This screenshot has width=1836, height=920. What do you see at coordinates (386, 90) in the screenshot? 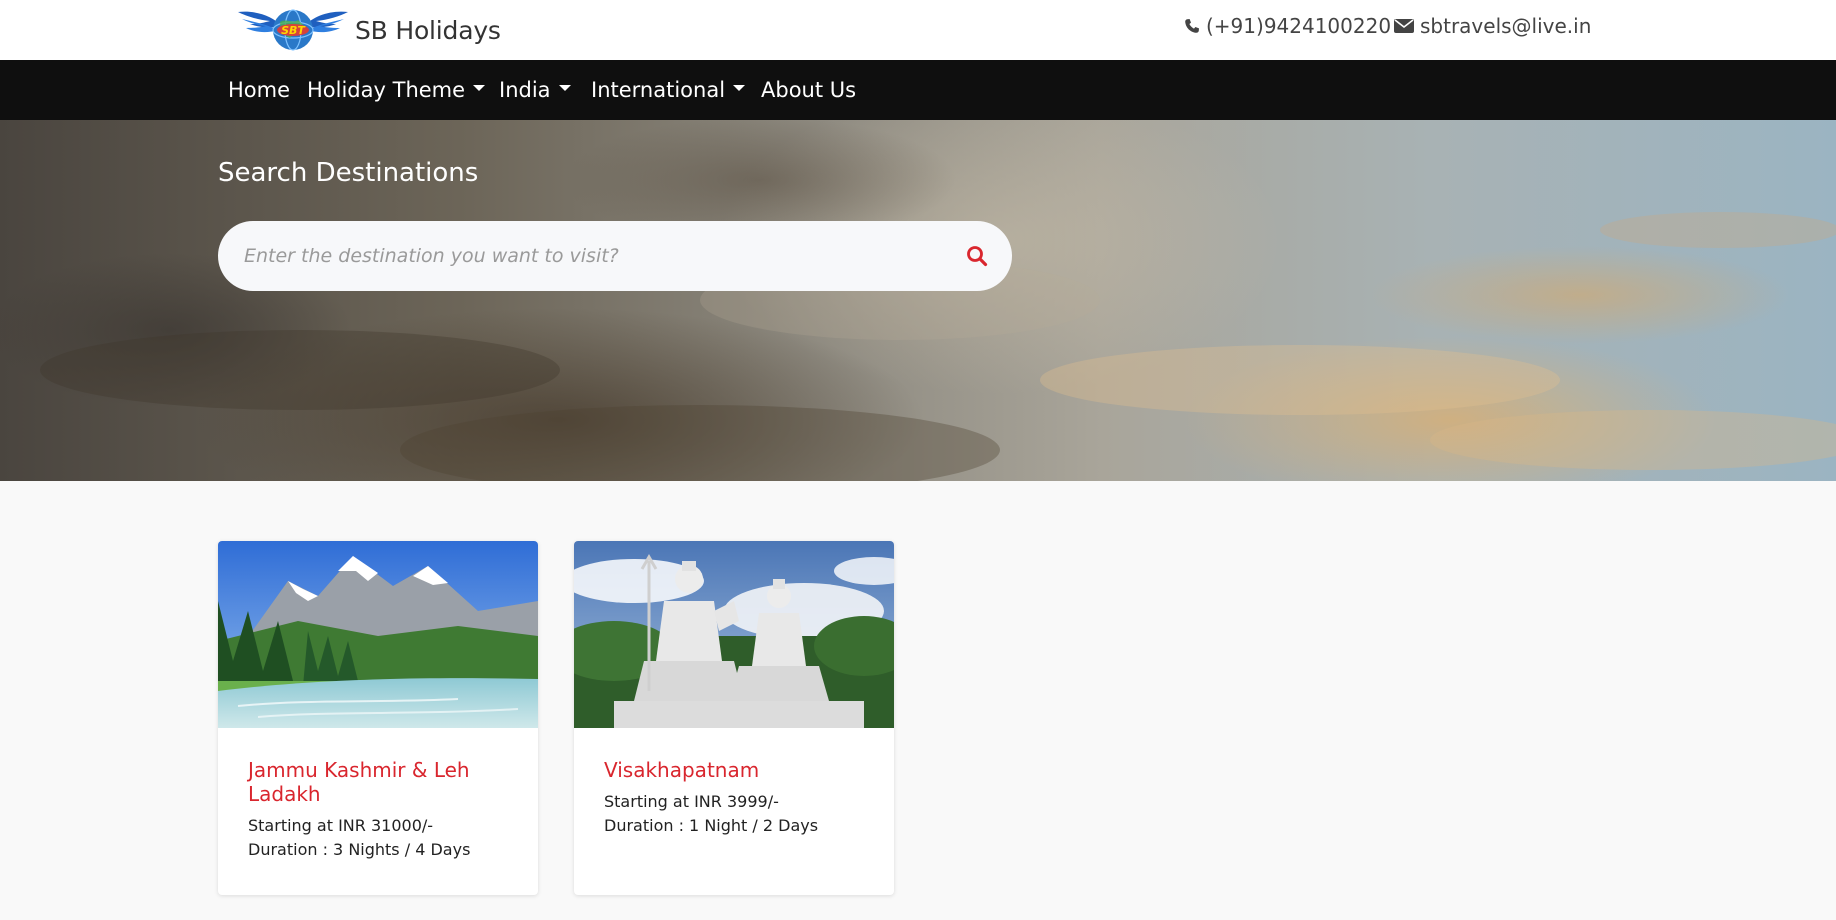
I see `nav-holiday-theme-label: Holiday Theme` at bounding box center [386, 90].